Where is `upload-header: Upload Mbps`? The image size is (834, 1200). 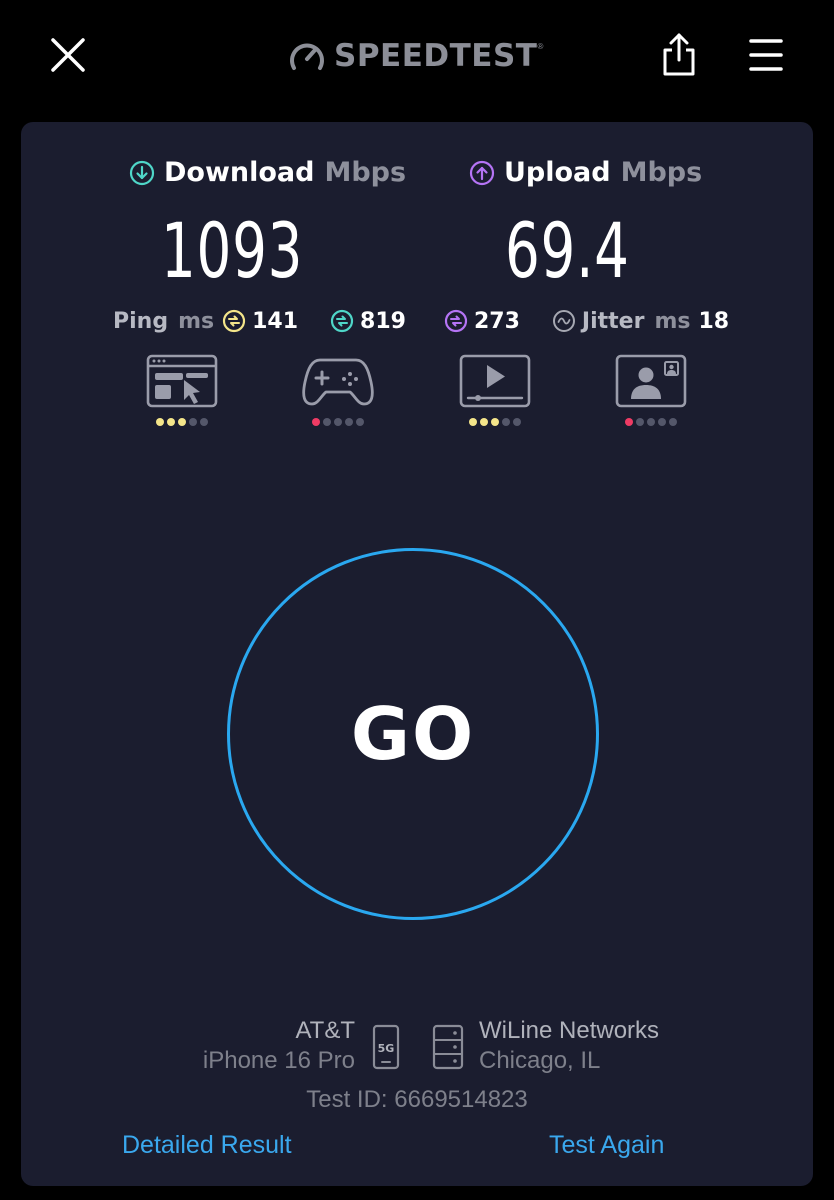 upload-header: Upload Mbps is located at coordinates (585, 172).